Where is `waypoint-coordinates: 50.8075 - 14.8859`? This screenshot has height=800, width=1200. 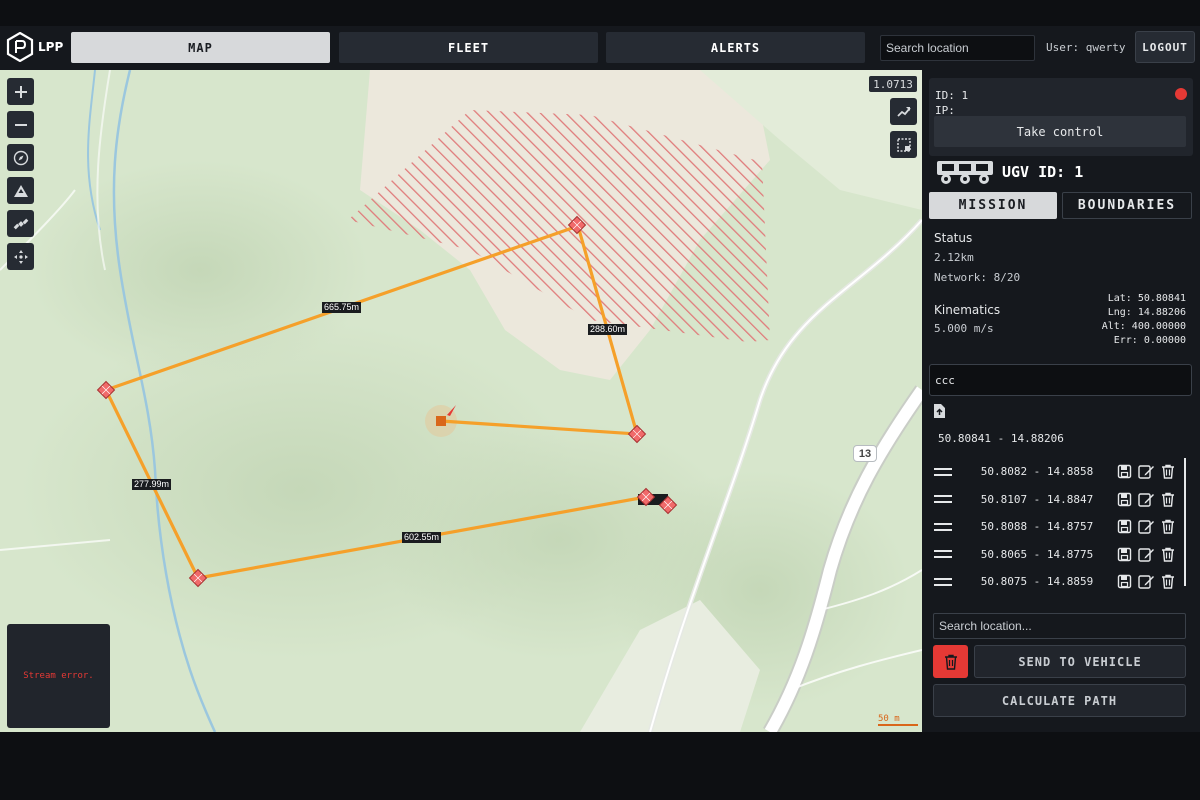
waypoint-coordinates: 50.8075 - 14.8859 is located at coordinates (1037, 582).